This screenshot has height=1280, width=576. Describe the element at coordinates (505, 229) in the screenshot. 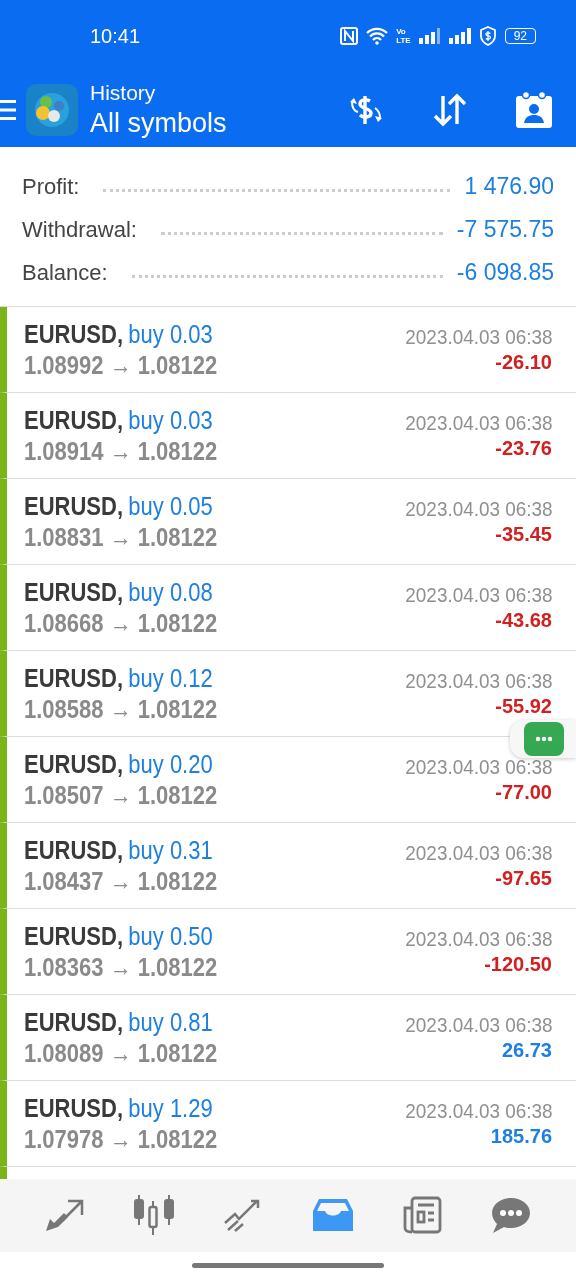

I see `summary-value: -7 575.75` at that location.